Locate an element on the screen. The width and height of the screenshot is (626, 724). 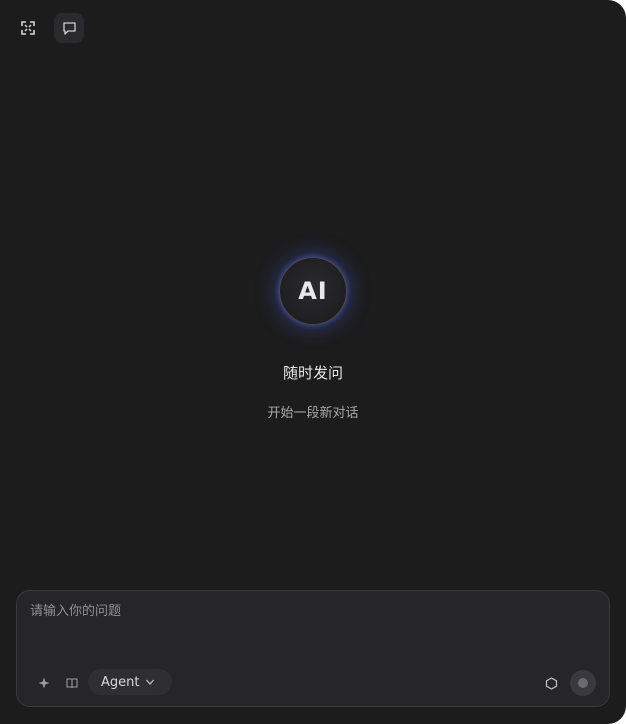
ai-logo-text: AI is located at coordinates (313, 291).